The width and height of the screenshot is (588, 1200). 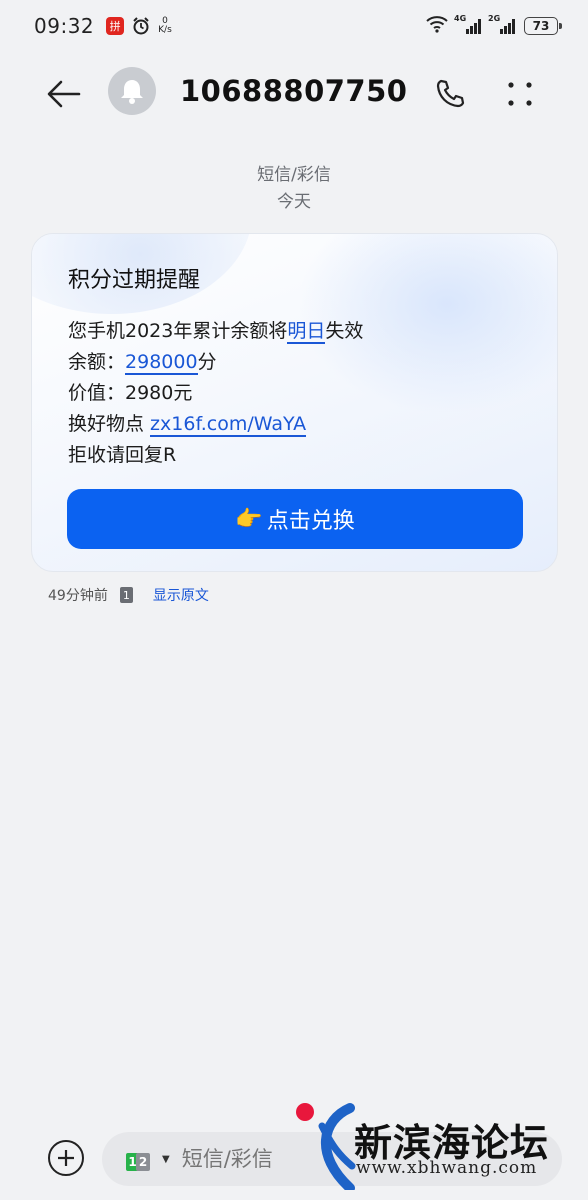 I want to click on message-line-4: 换好物点 zx16f.com/WaYA, so click(x=215, y=424).